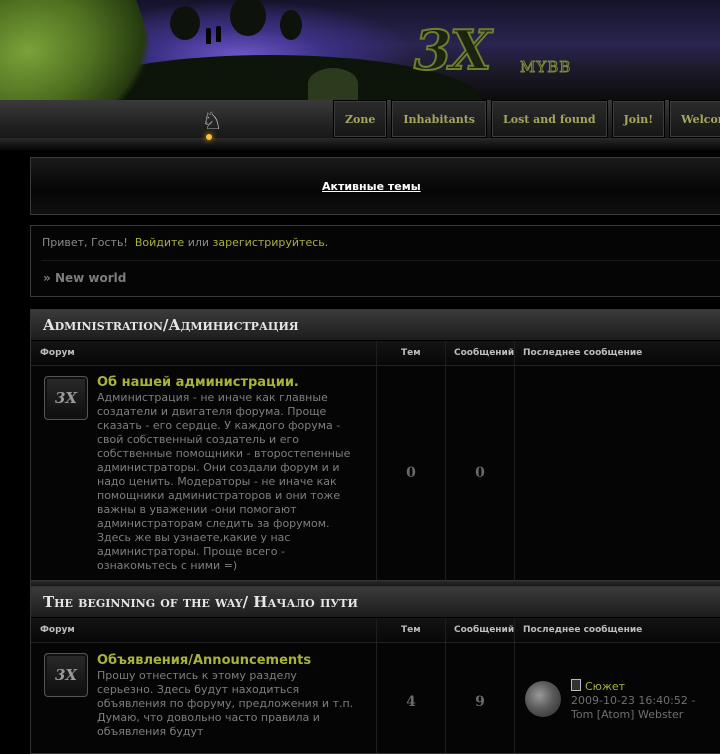  What do you see at coordinates (694, 119) in the screenshot?
I see `nav-welcome: Welcome` at bounding box center [694, 119].